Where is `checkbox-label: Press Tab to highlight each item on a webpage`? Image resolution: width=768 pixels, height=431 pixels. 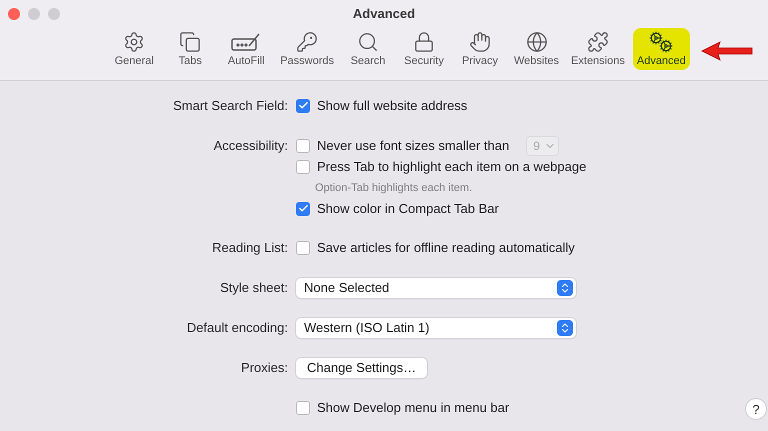 checkbox-label: Press Tab to highlight each item on a webpage is located at coordinates (451, 166).